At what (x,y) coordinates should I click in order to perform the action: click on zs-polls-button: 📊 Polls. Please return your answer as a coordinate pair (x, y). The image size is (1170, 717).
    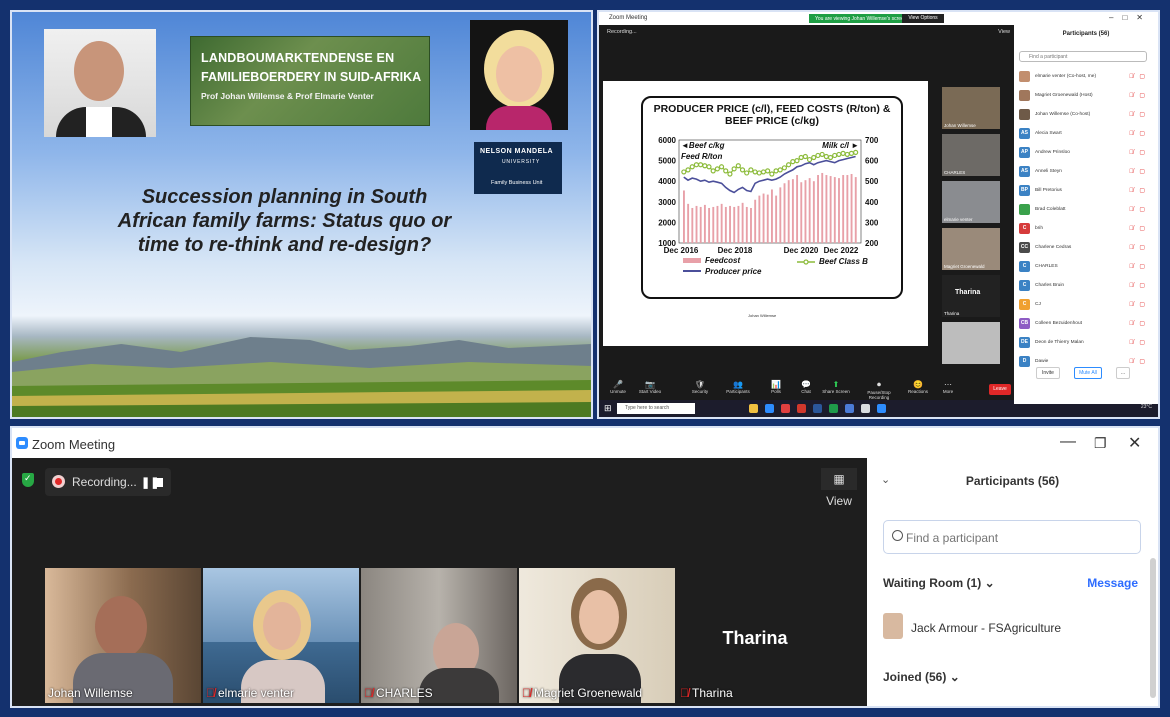
    Looking at the image, I should click on (776, 387).